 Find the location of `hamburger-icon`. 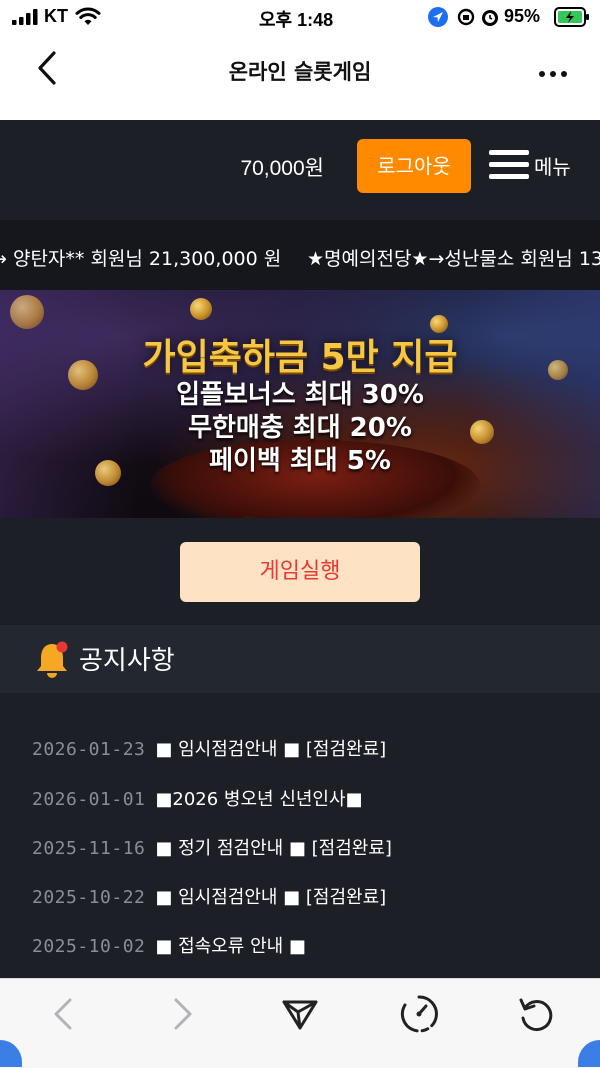

hamburger-icon is located at coordinates (509, 165).